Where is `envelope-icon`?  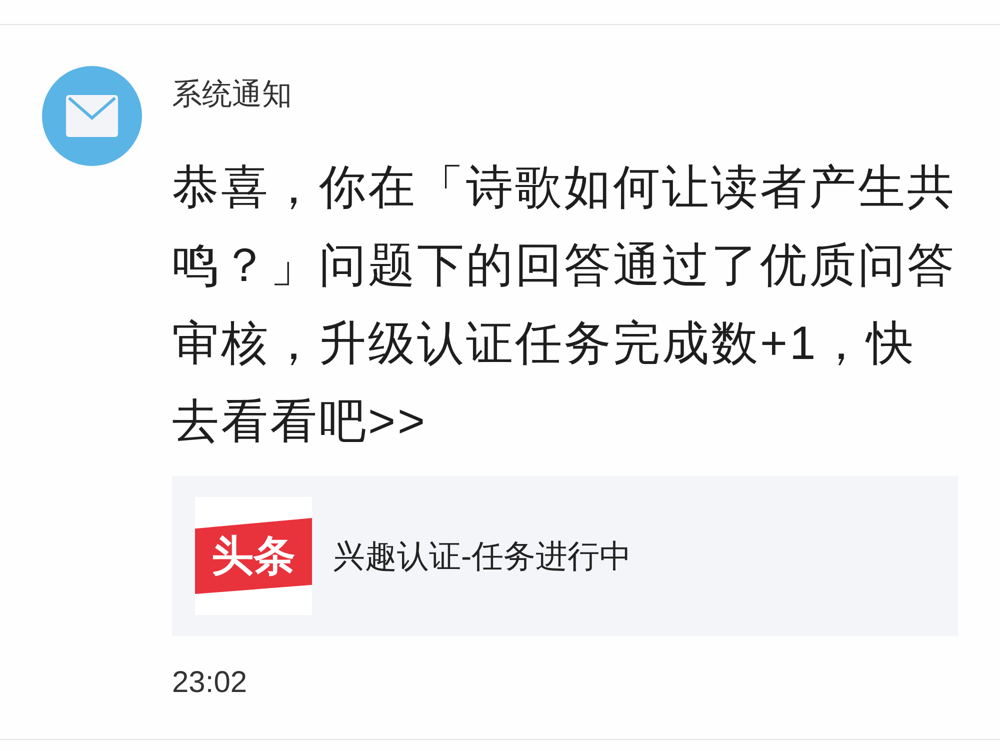 envelope-icon is located at coordinates (92, 116).